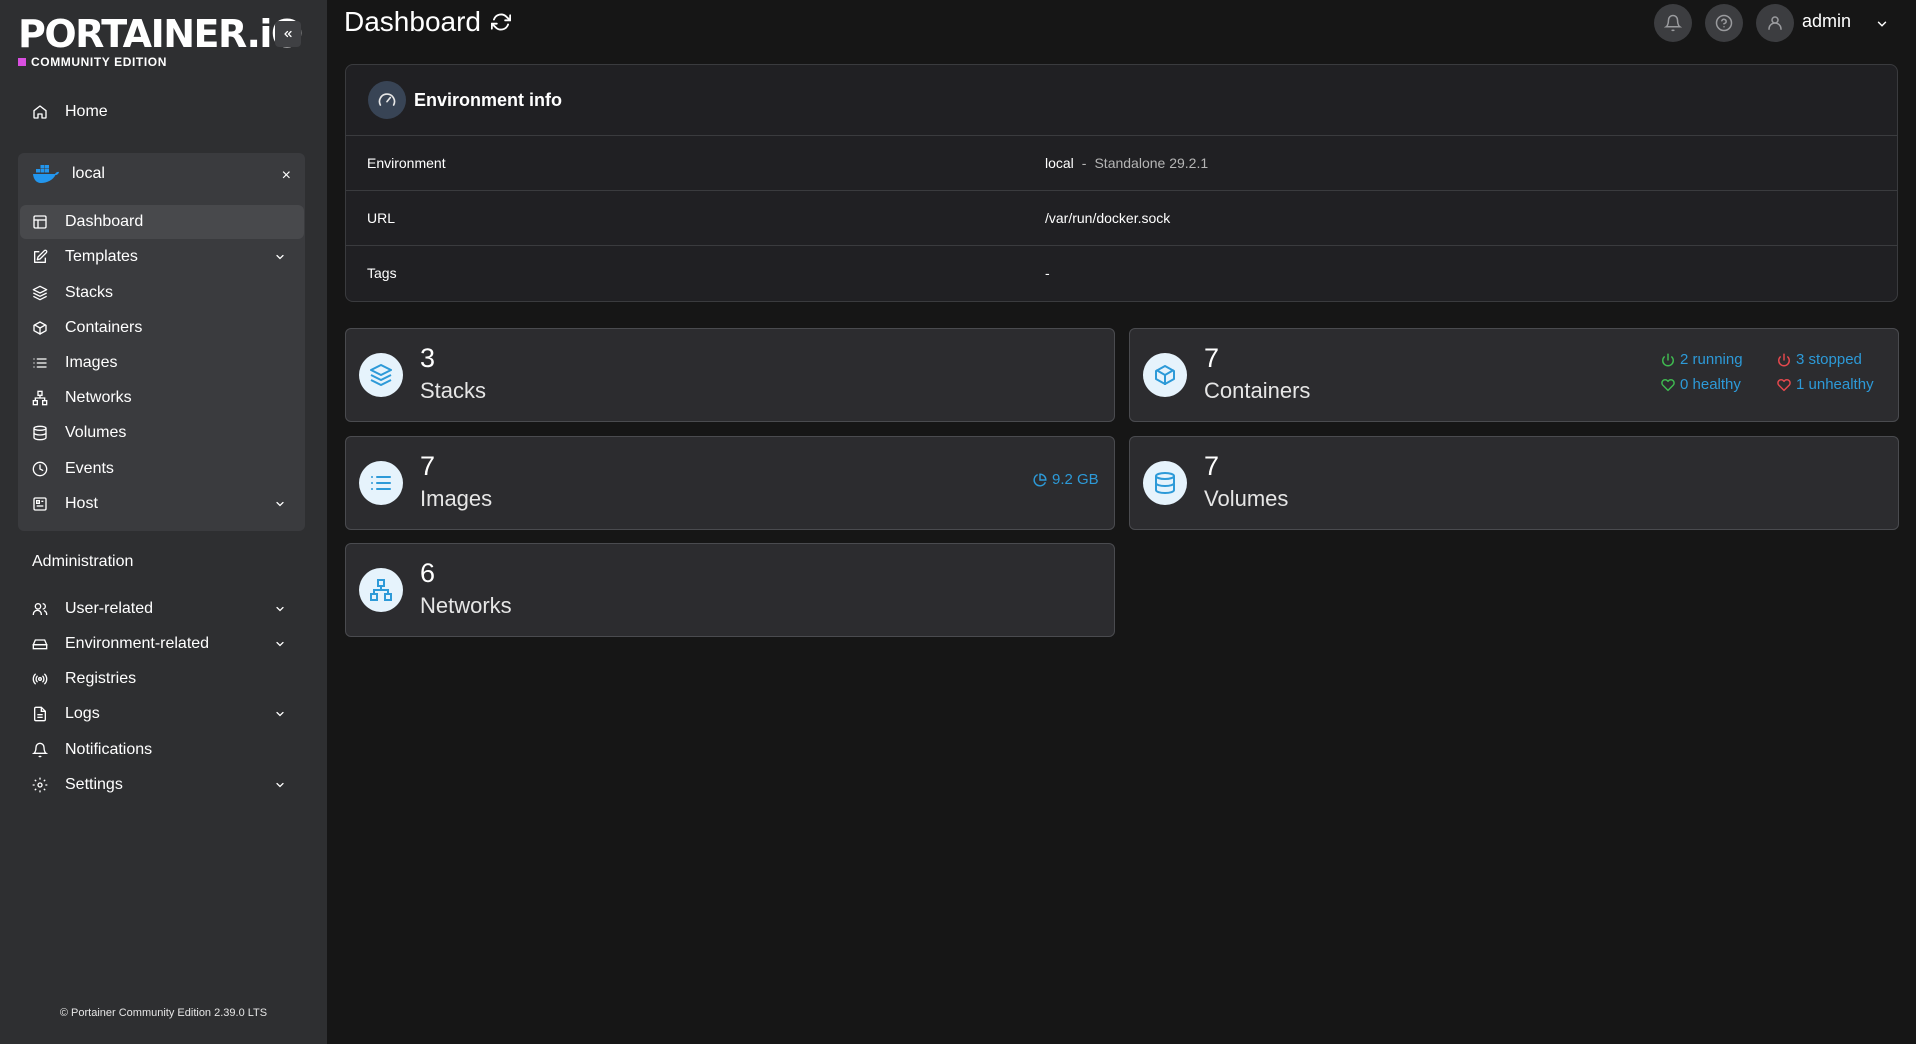 This screenshot has height=1044, width=1916. What do you see at coordinates (162, 469) in the screenshot?
I see `sidebar-item-events: Events` at bounding box center [162, 469].